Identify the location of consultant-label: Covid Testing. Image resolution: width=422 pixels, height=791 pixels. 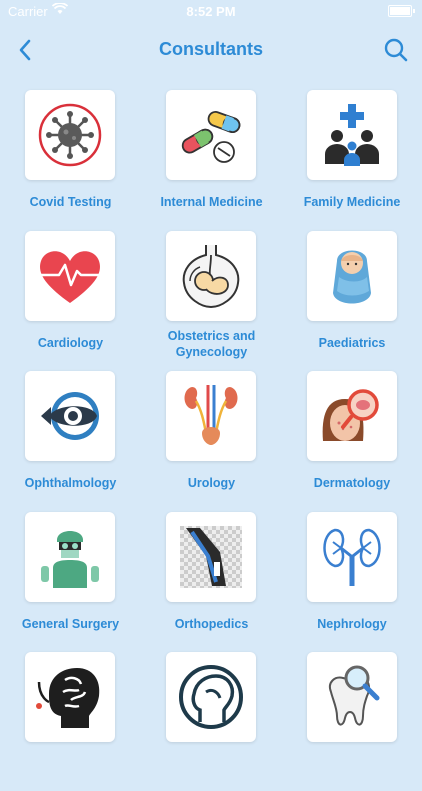
(70, 202).